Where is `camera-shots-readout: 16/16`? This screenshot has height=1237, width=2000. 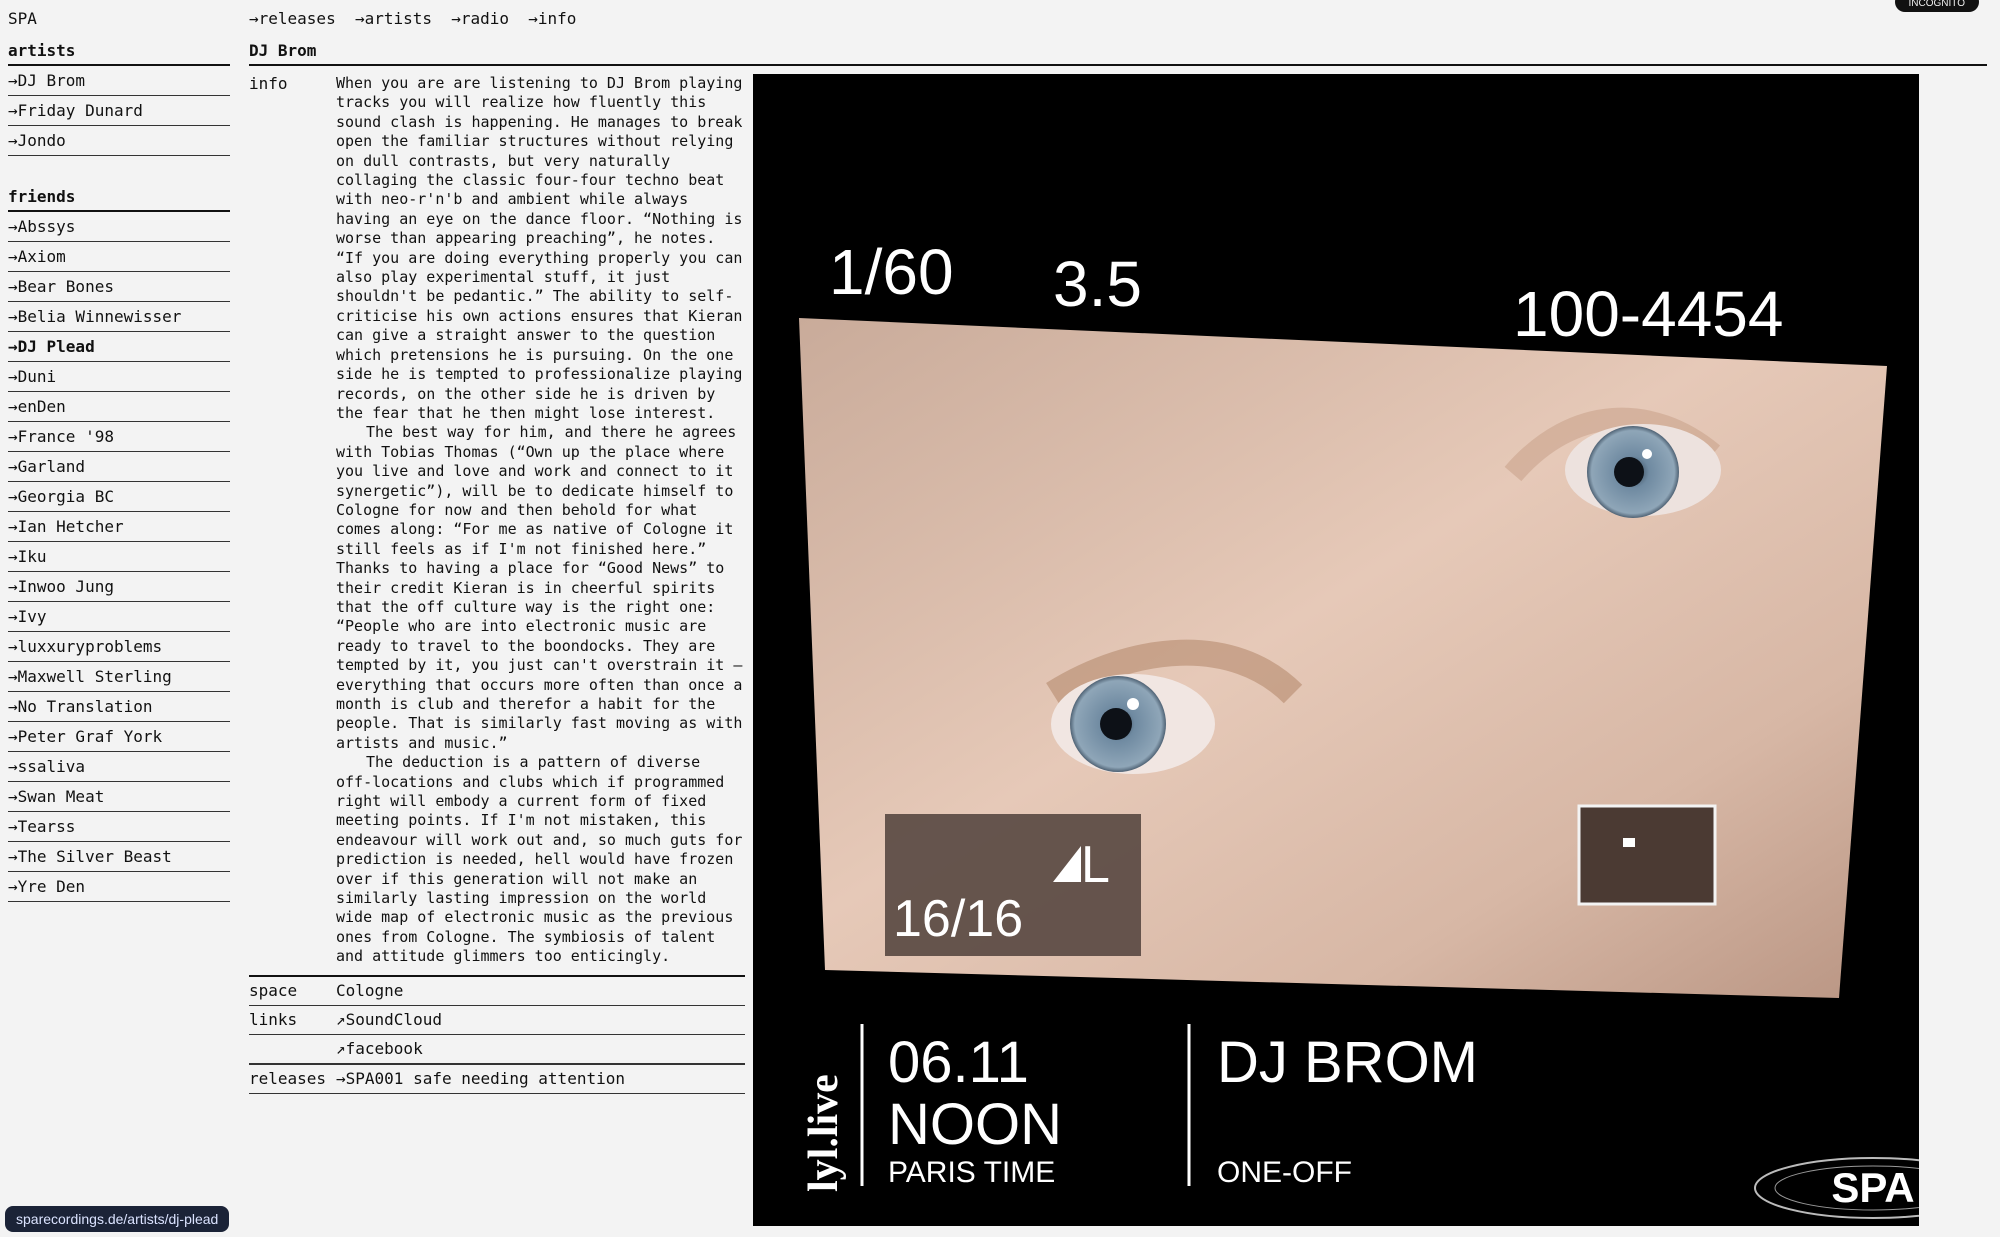 camera-shots-readout: 16/16 is located at coordinates (958, 919).